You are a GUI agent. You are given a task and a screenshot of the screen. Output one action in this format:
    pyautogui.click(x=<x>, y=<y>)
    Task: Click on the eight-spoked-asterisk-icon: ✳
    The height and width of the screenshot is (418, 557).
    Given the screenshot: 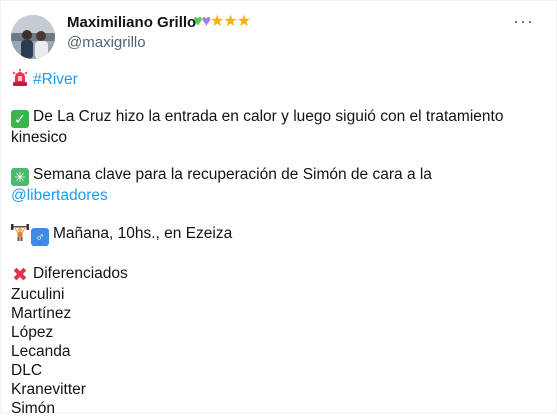 What is the action you would take?
    pyautogui.click(x=20, y=177)
    